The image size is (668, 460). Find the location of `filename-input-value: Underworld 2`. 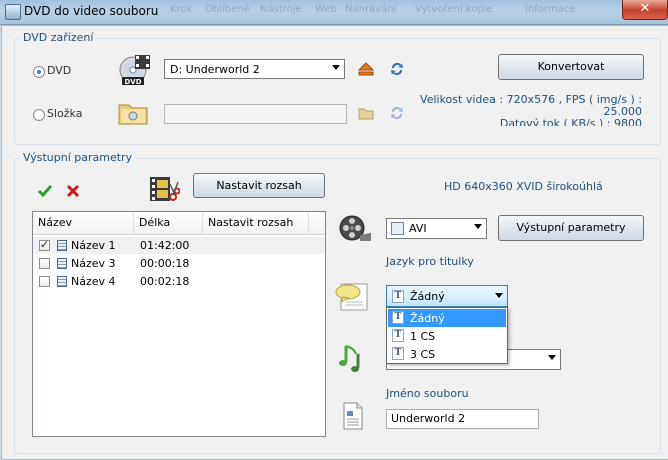

filename-input-value: Underworld 2 is located at coordinates (428, 418).